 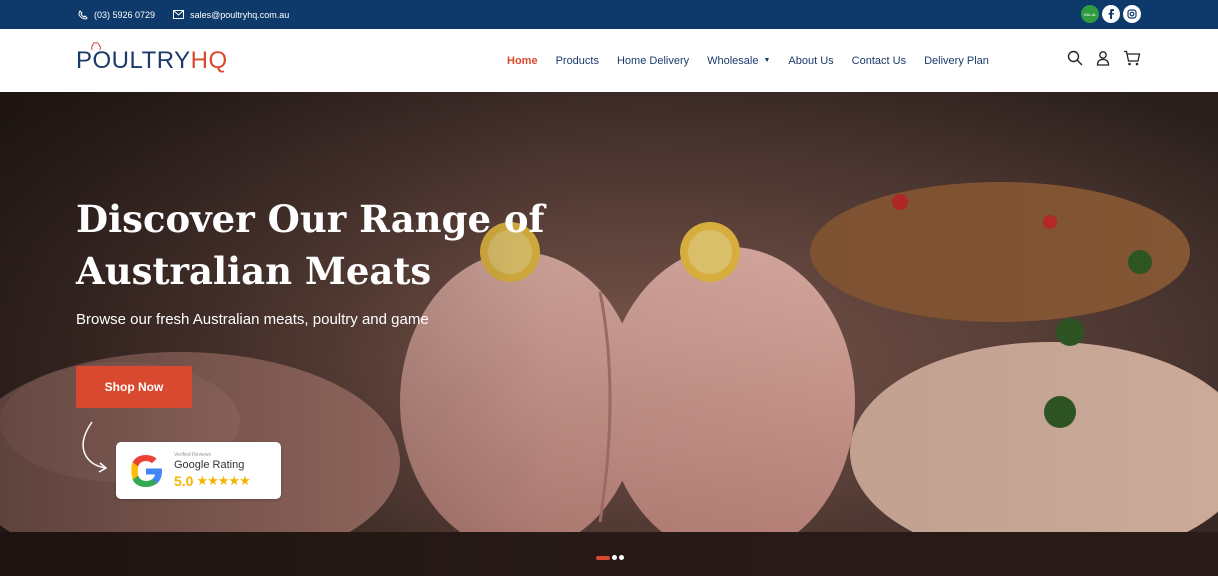 What do you see at coordinates (95, 447) in the screenshot?
I see `curved-arrow-icon` at bounding box center [95, 447].